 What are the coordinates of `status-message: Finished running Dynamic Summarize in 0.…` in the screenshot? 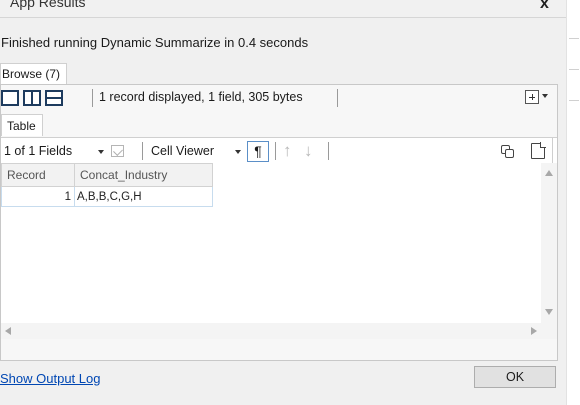 It's located at (155, 42).